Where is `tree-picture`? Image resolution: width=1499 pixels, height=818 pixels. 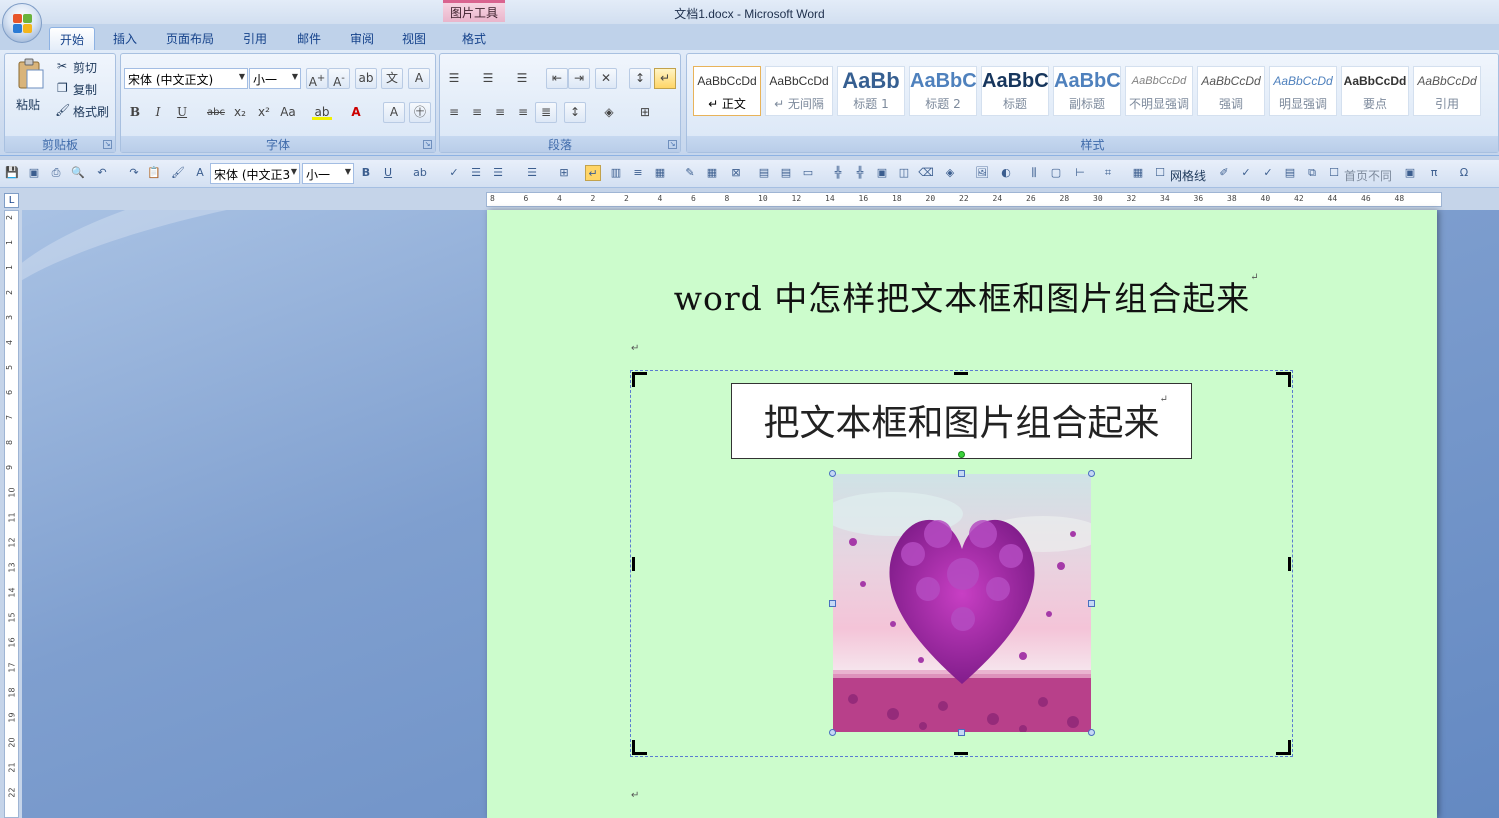
tree-picture is located at coordinates (962, 603).